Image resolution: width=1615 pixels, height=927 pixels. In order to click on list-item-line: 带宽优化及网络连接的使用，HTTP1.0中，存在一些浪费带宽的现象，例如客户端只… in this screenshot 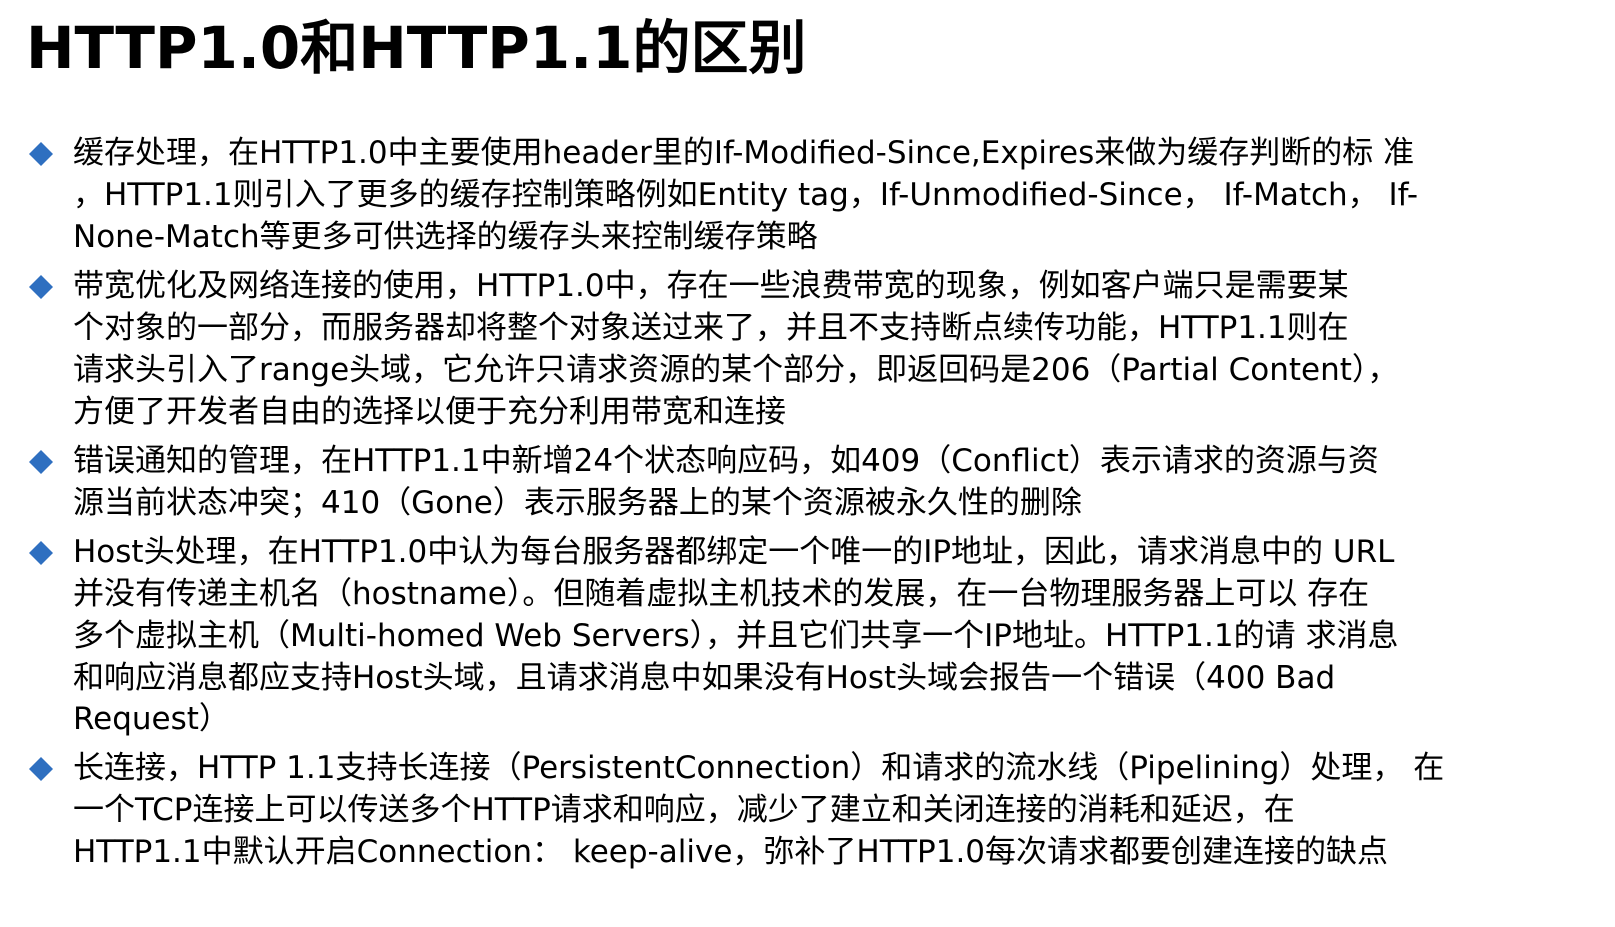, I will do `click(711, 286)`.